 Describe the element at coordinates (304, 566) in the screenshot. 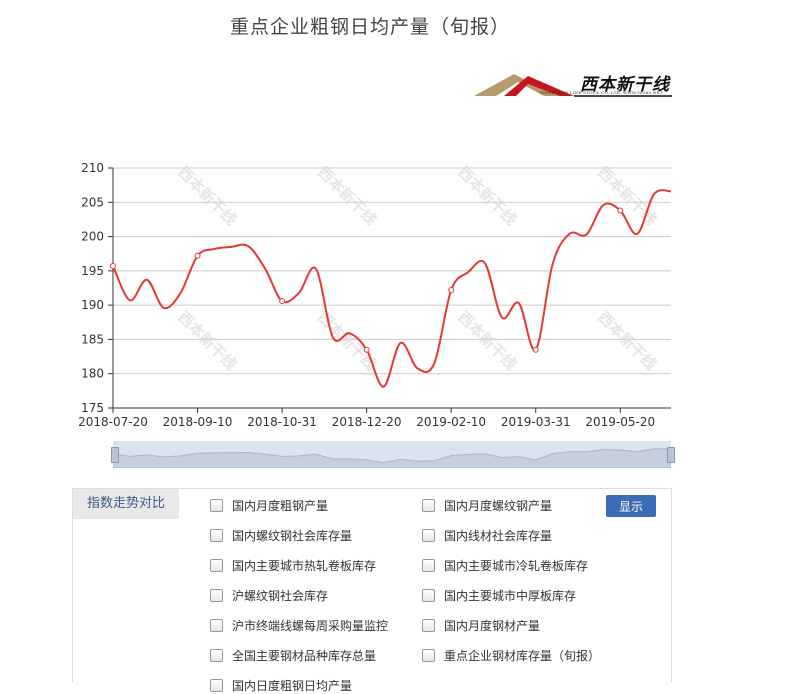

I see `option-label: 国内主要城市热轧卷板库存` at that location.